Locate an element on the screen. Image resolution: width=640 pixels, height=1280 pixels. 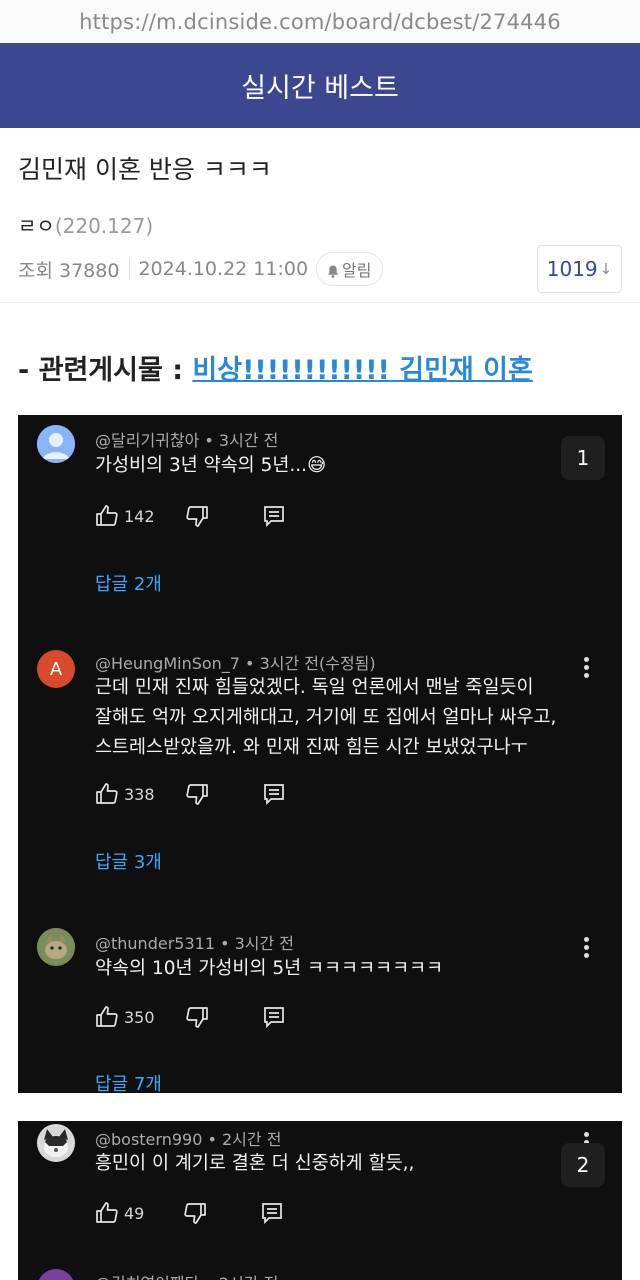
view-replies-link: 답글 3개 is located at coordinates (128, 861).